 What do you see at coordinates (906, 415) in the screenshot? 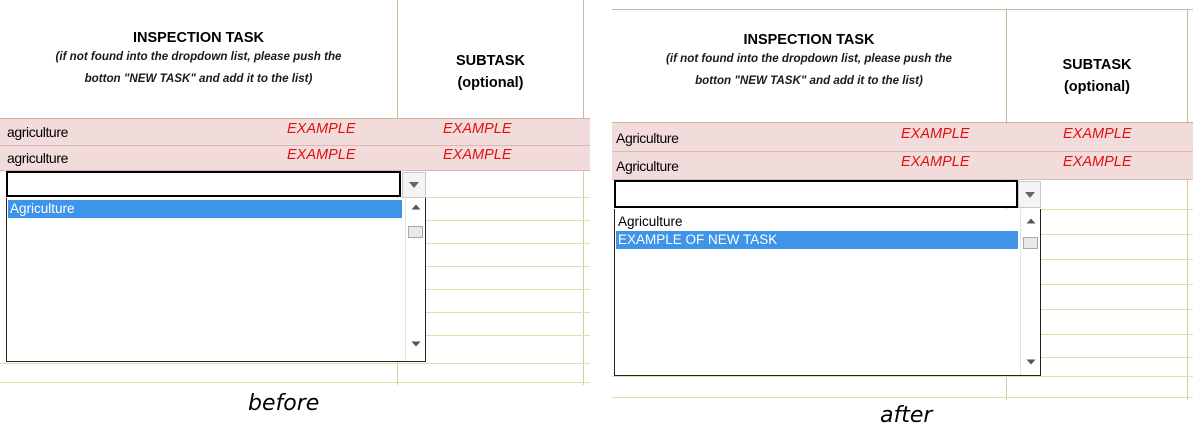
I see `after-caption: after` at bounding box center [906, 415].